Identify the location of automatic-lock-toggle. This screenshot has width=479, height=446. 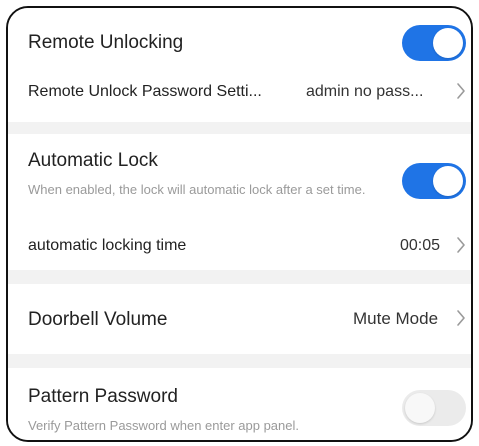
(434, 181).